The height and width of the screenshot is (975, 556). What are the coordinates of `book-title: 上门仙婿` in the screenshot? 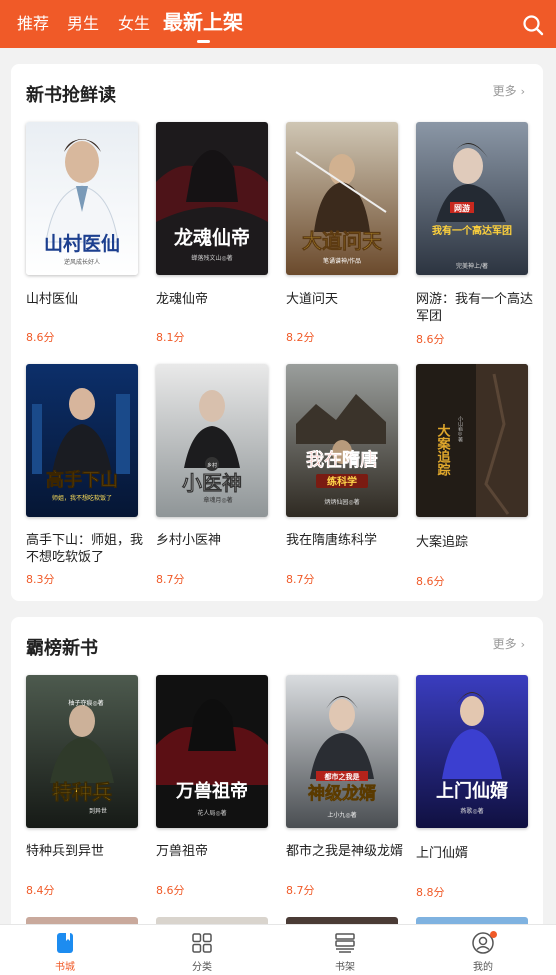 It's located at (476, 853).